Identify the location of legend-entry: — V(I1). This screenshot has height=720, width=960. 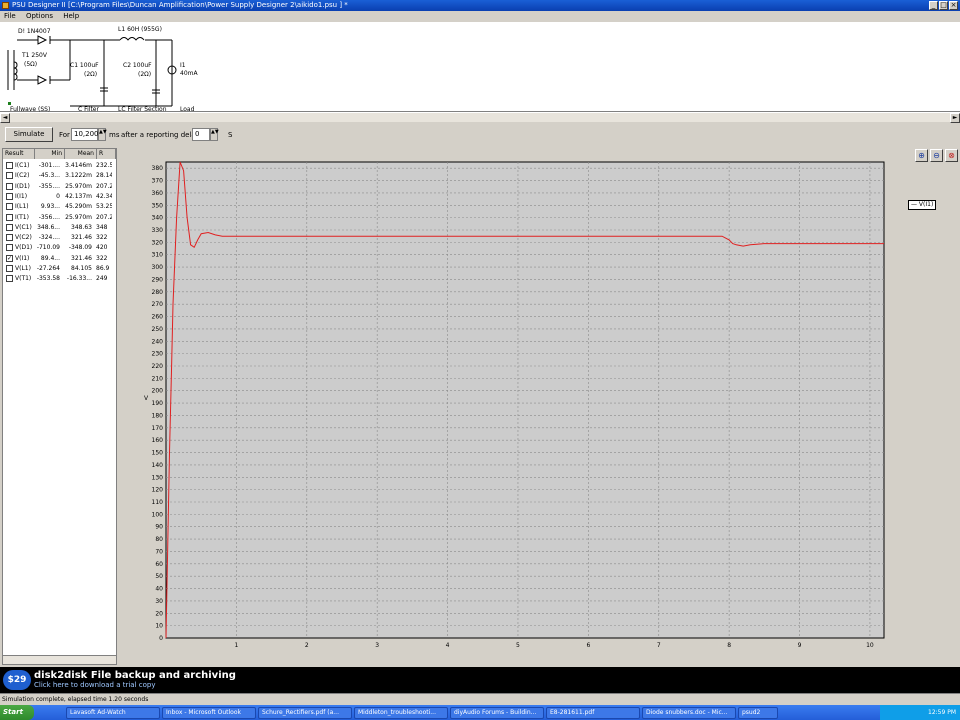
(922, 205).